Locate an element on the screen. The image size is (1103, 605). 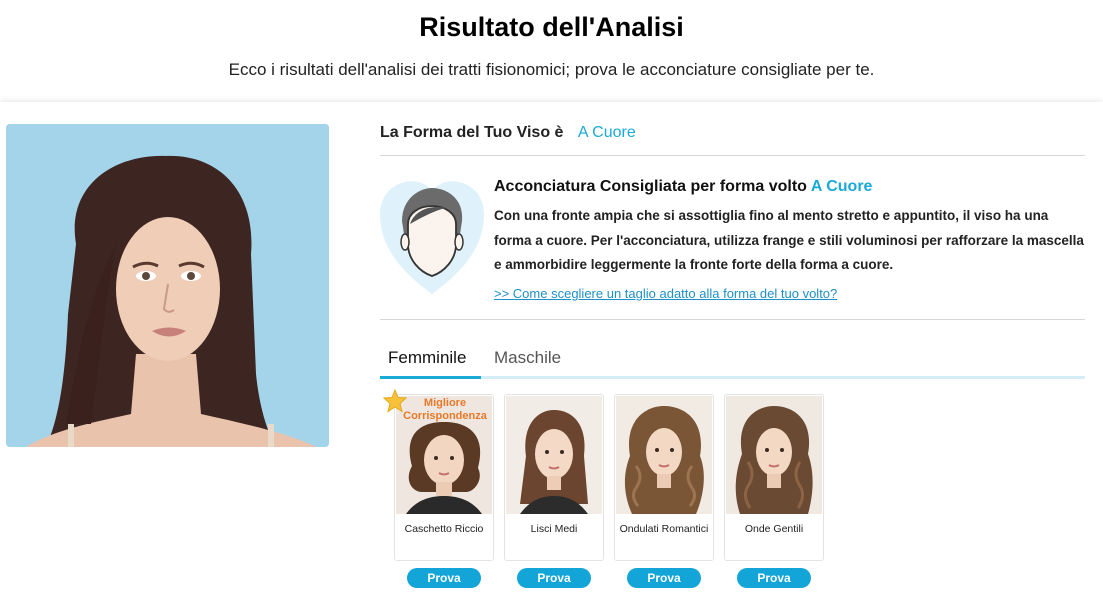
tab-maschile: Maschile is located at coordinates (527, 362).